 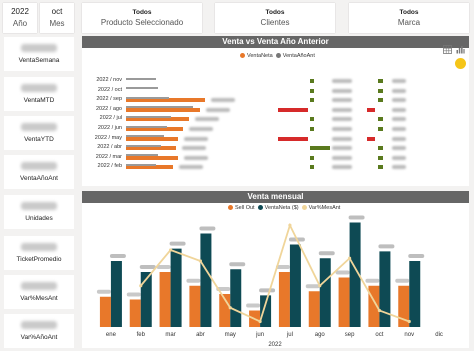 I want to click on bar-chart-icon, so click(x=460, y=49).